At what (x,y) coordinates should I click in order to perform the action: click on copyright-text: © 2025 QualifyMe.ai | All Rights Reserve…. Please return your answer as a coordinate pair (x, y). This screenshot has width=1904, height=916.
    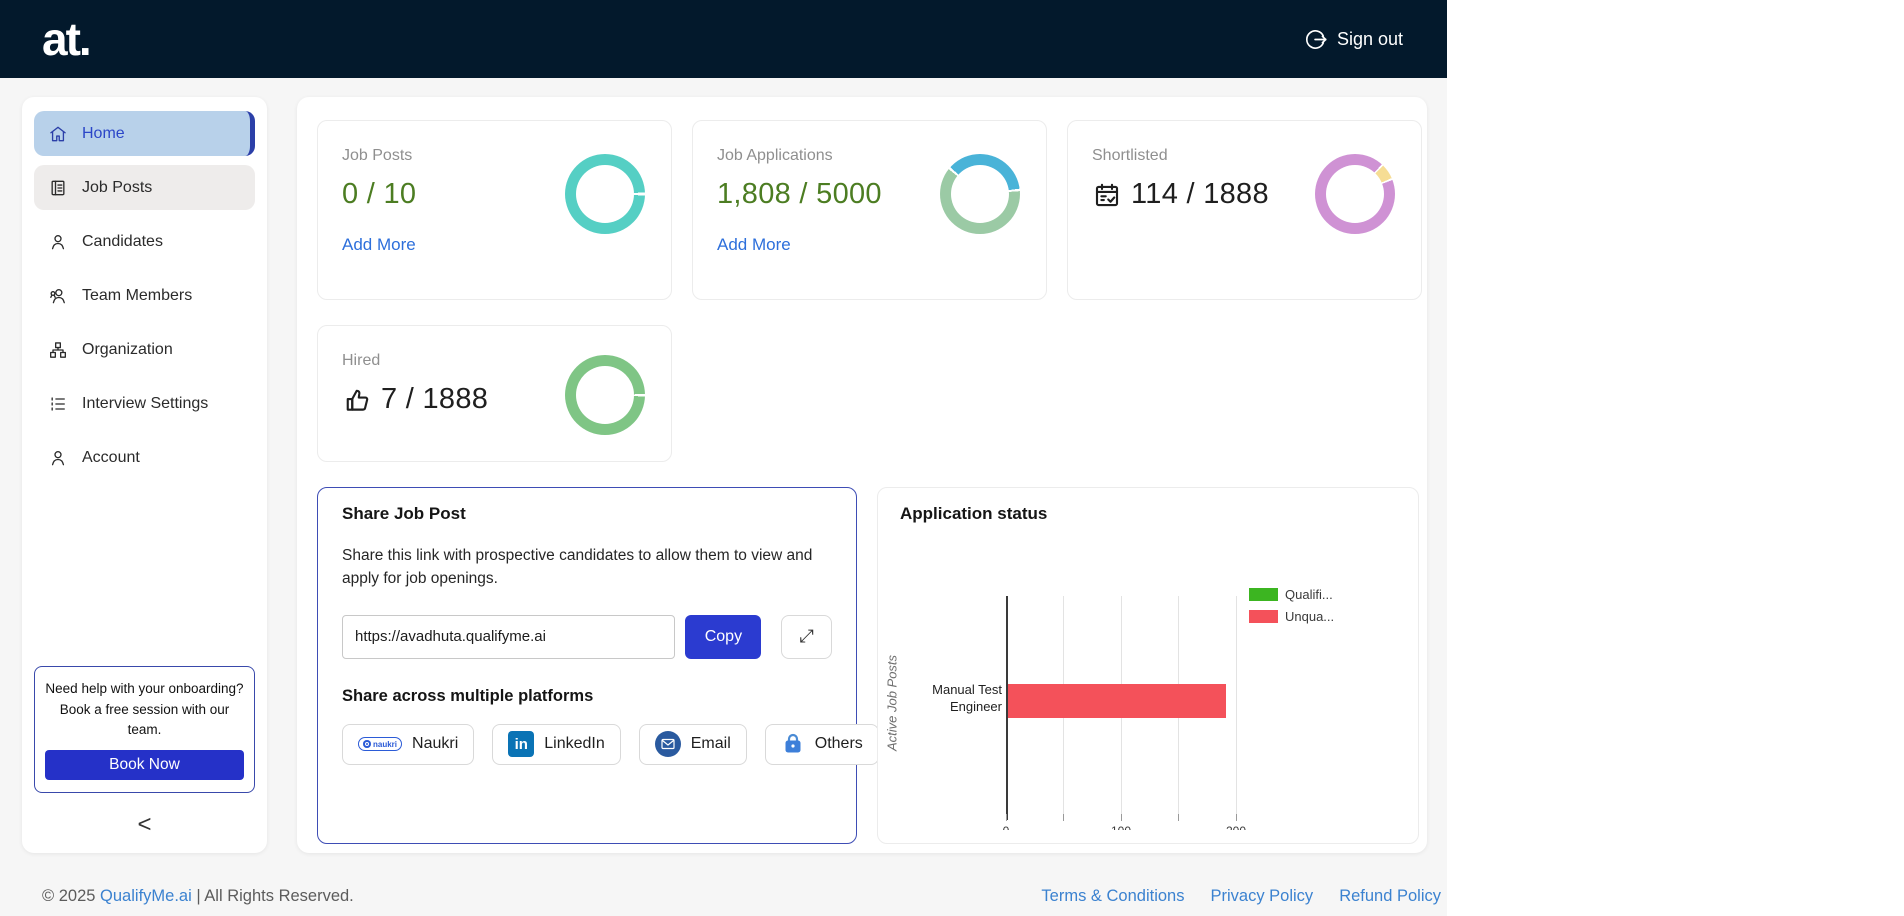
    Looking at the image, I should click on (198, 895).